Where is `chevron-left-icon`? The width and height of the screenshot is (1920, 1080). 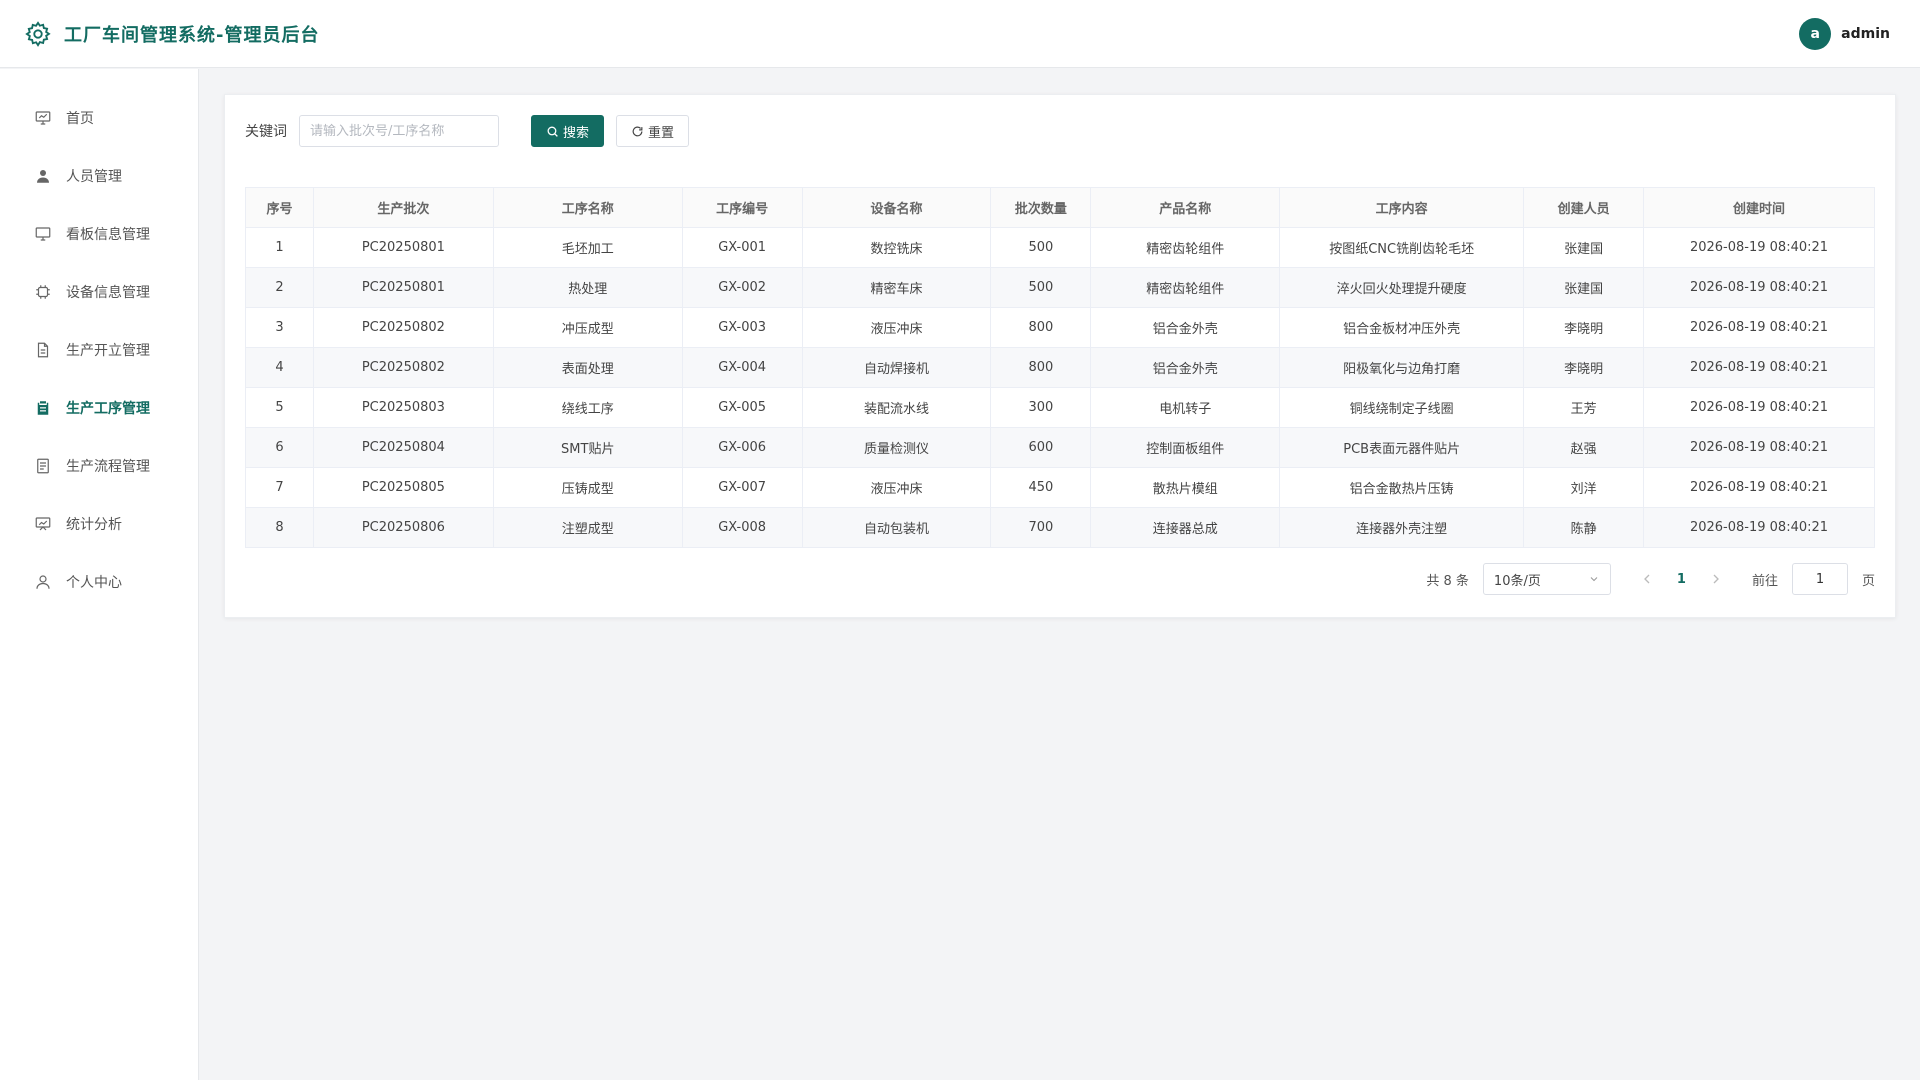
chevron-left-icon is located at coordinates (1647, 579).